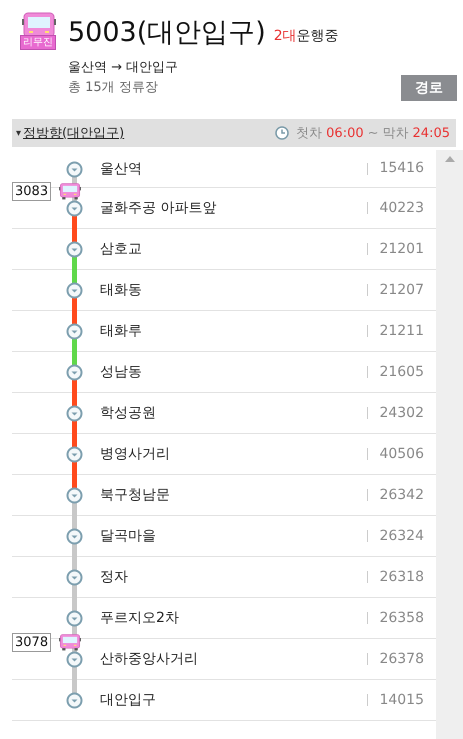 This screenshot has width=463, height=739. What do you see at coordinates (233, 208) in the screenshot?
I see `stop-name: 굴화주공 아파트앞` at bounding box center [233, 208].